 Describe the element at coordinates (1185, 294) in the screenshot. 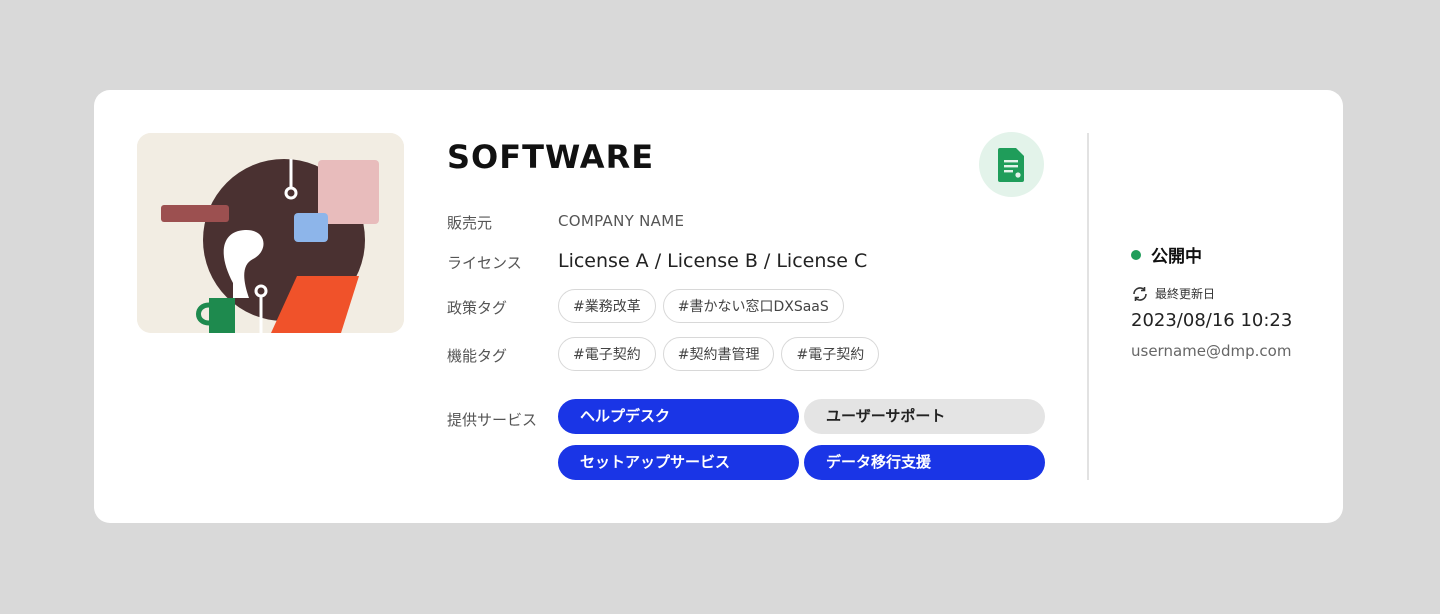

I see `last-updated-text: 最終更新日` at that location.